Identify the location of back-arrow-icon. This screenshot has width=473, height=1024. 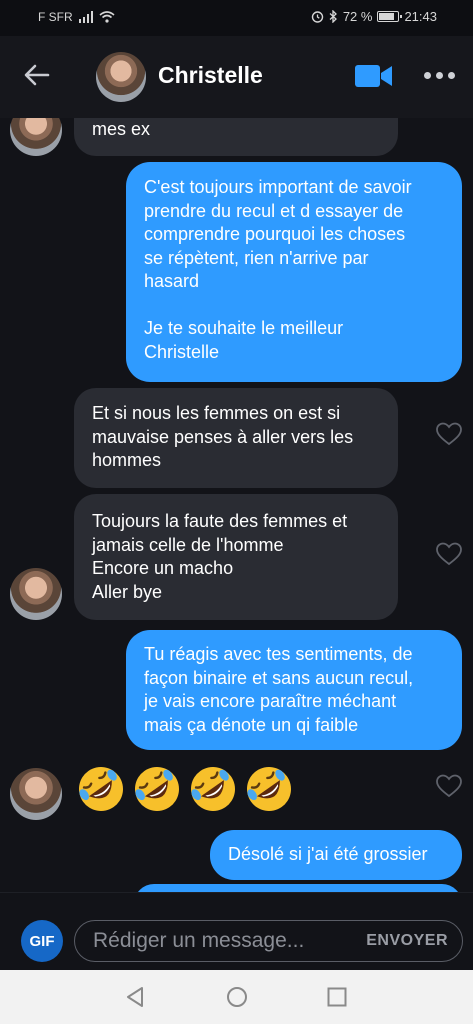
(37, 75).